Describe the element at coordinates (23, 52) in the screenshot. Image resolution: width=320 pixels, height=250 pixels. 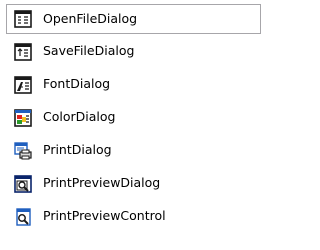
I see `save-file-dialog-icon` at that location.